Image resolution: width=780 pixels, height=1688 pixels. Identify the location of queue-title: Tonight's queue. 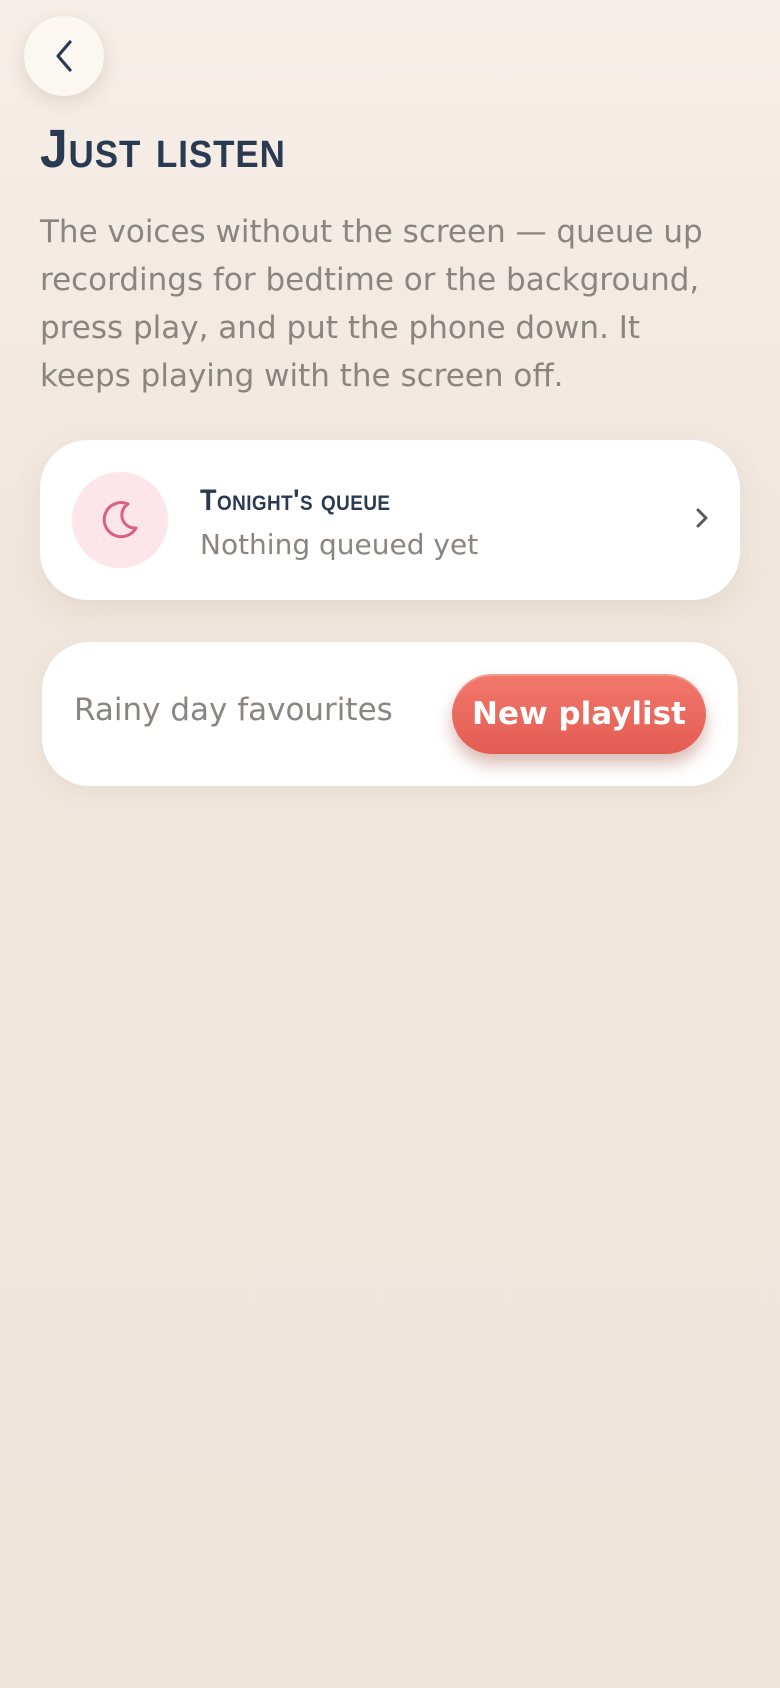
(295, 500).